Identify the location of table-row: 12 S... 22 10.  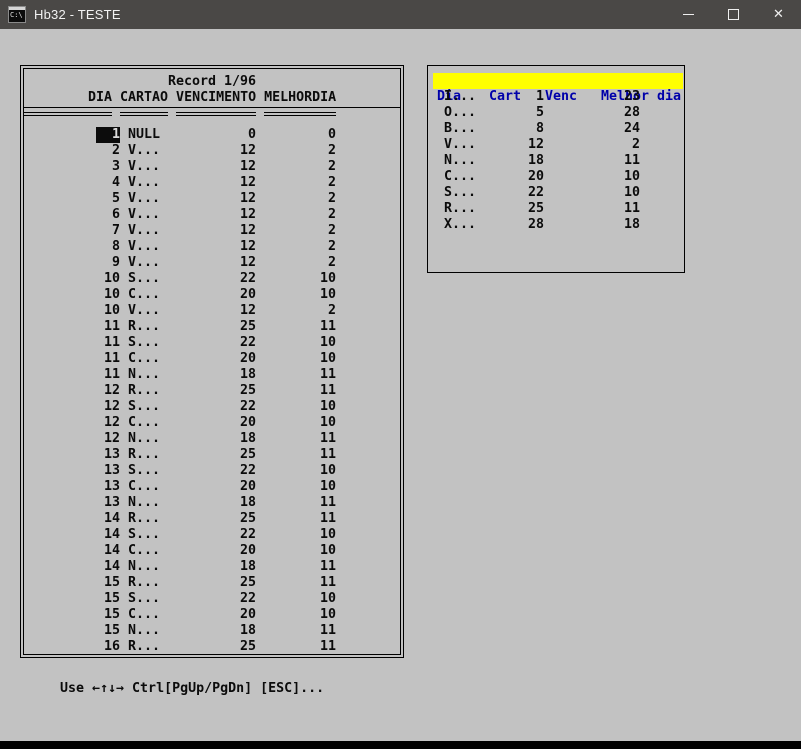
(212, 407).